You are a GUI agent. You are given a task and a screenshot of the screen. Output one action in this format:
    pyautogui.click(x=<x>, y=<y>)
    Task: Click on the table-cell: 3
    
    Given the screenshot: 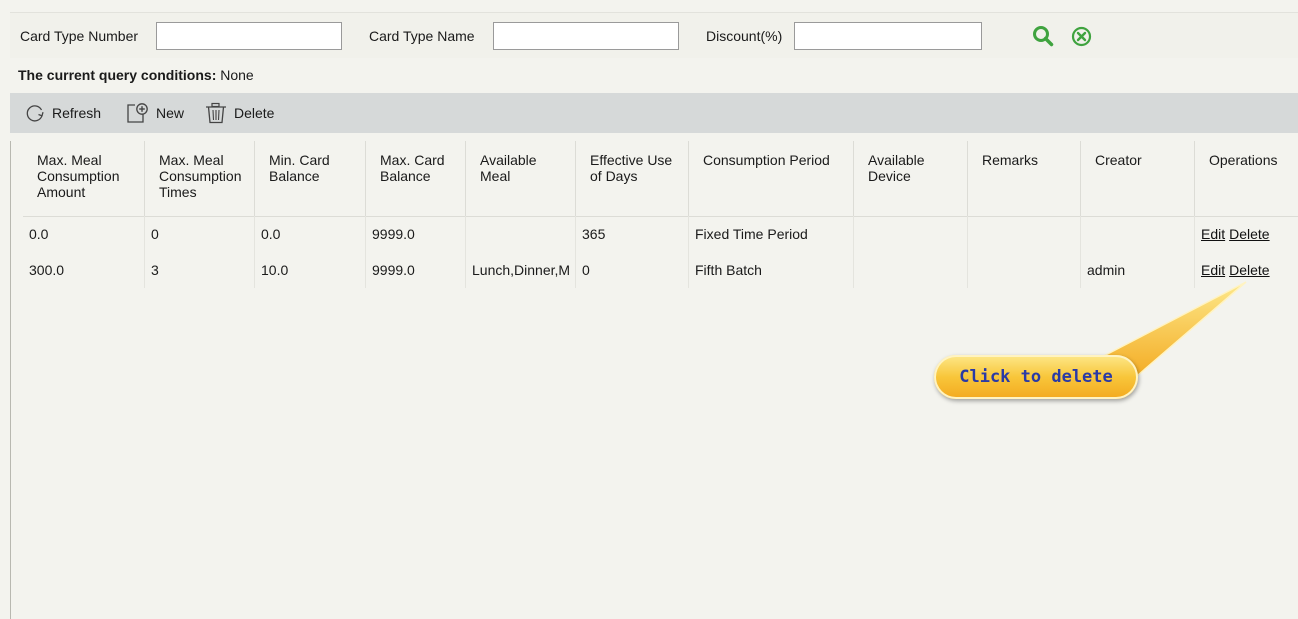 What is the action you would take?
    pyautogui.click(x=200, y=270)
    